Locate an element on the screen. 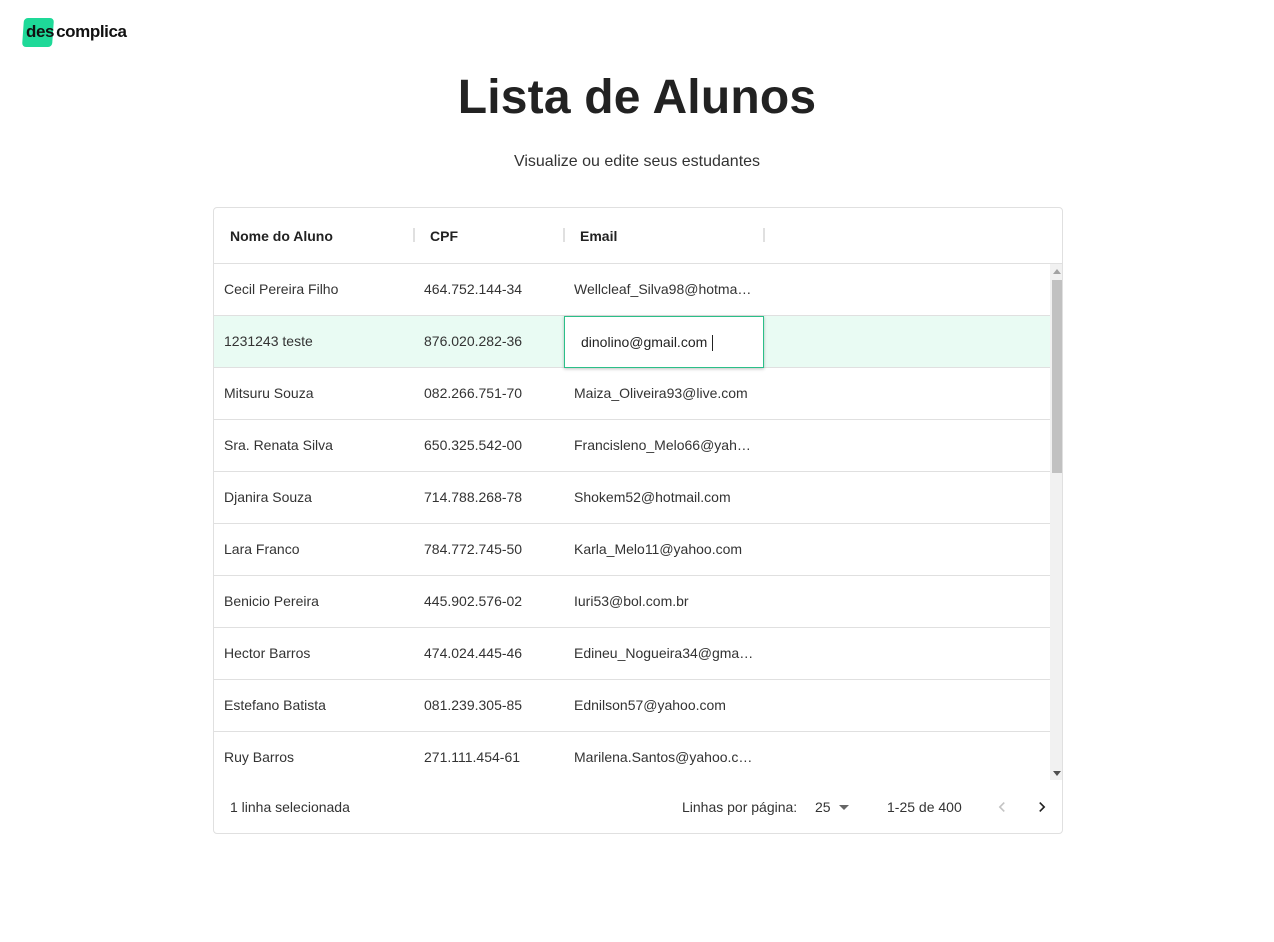 The width and height of the screenshot is (1274, 942). logo-text-des: des is located at coordinates (40, 31).